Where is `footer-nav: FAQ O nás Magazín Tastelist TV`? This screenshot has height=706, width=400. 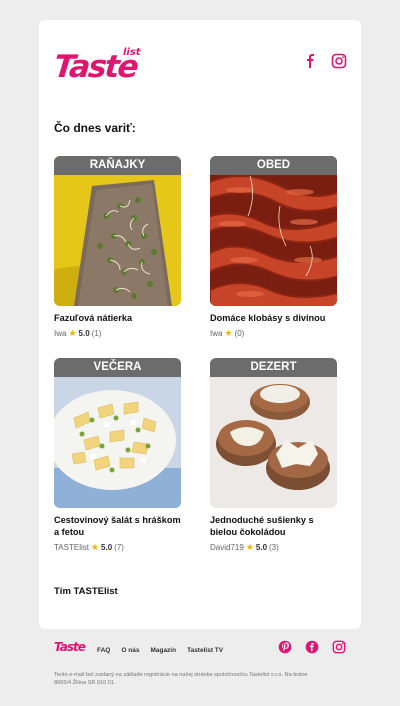 footer-nav: FAQ O nás Magazín Tastelist TV is located at coordinates (160, 650).